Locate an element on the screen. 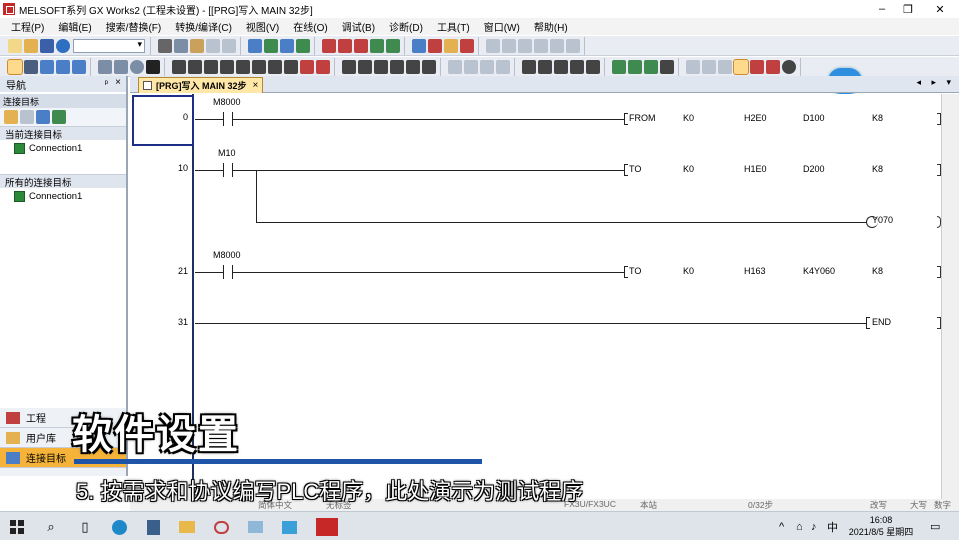 This screenshot has height=540, width=959. menu-debug: 调试(B) is located at coordinates (358, 26).